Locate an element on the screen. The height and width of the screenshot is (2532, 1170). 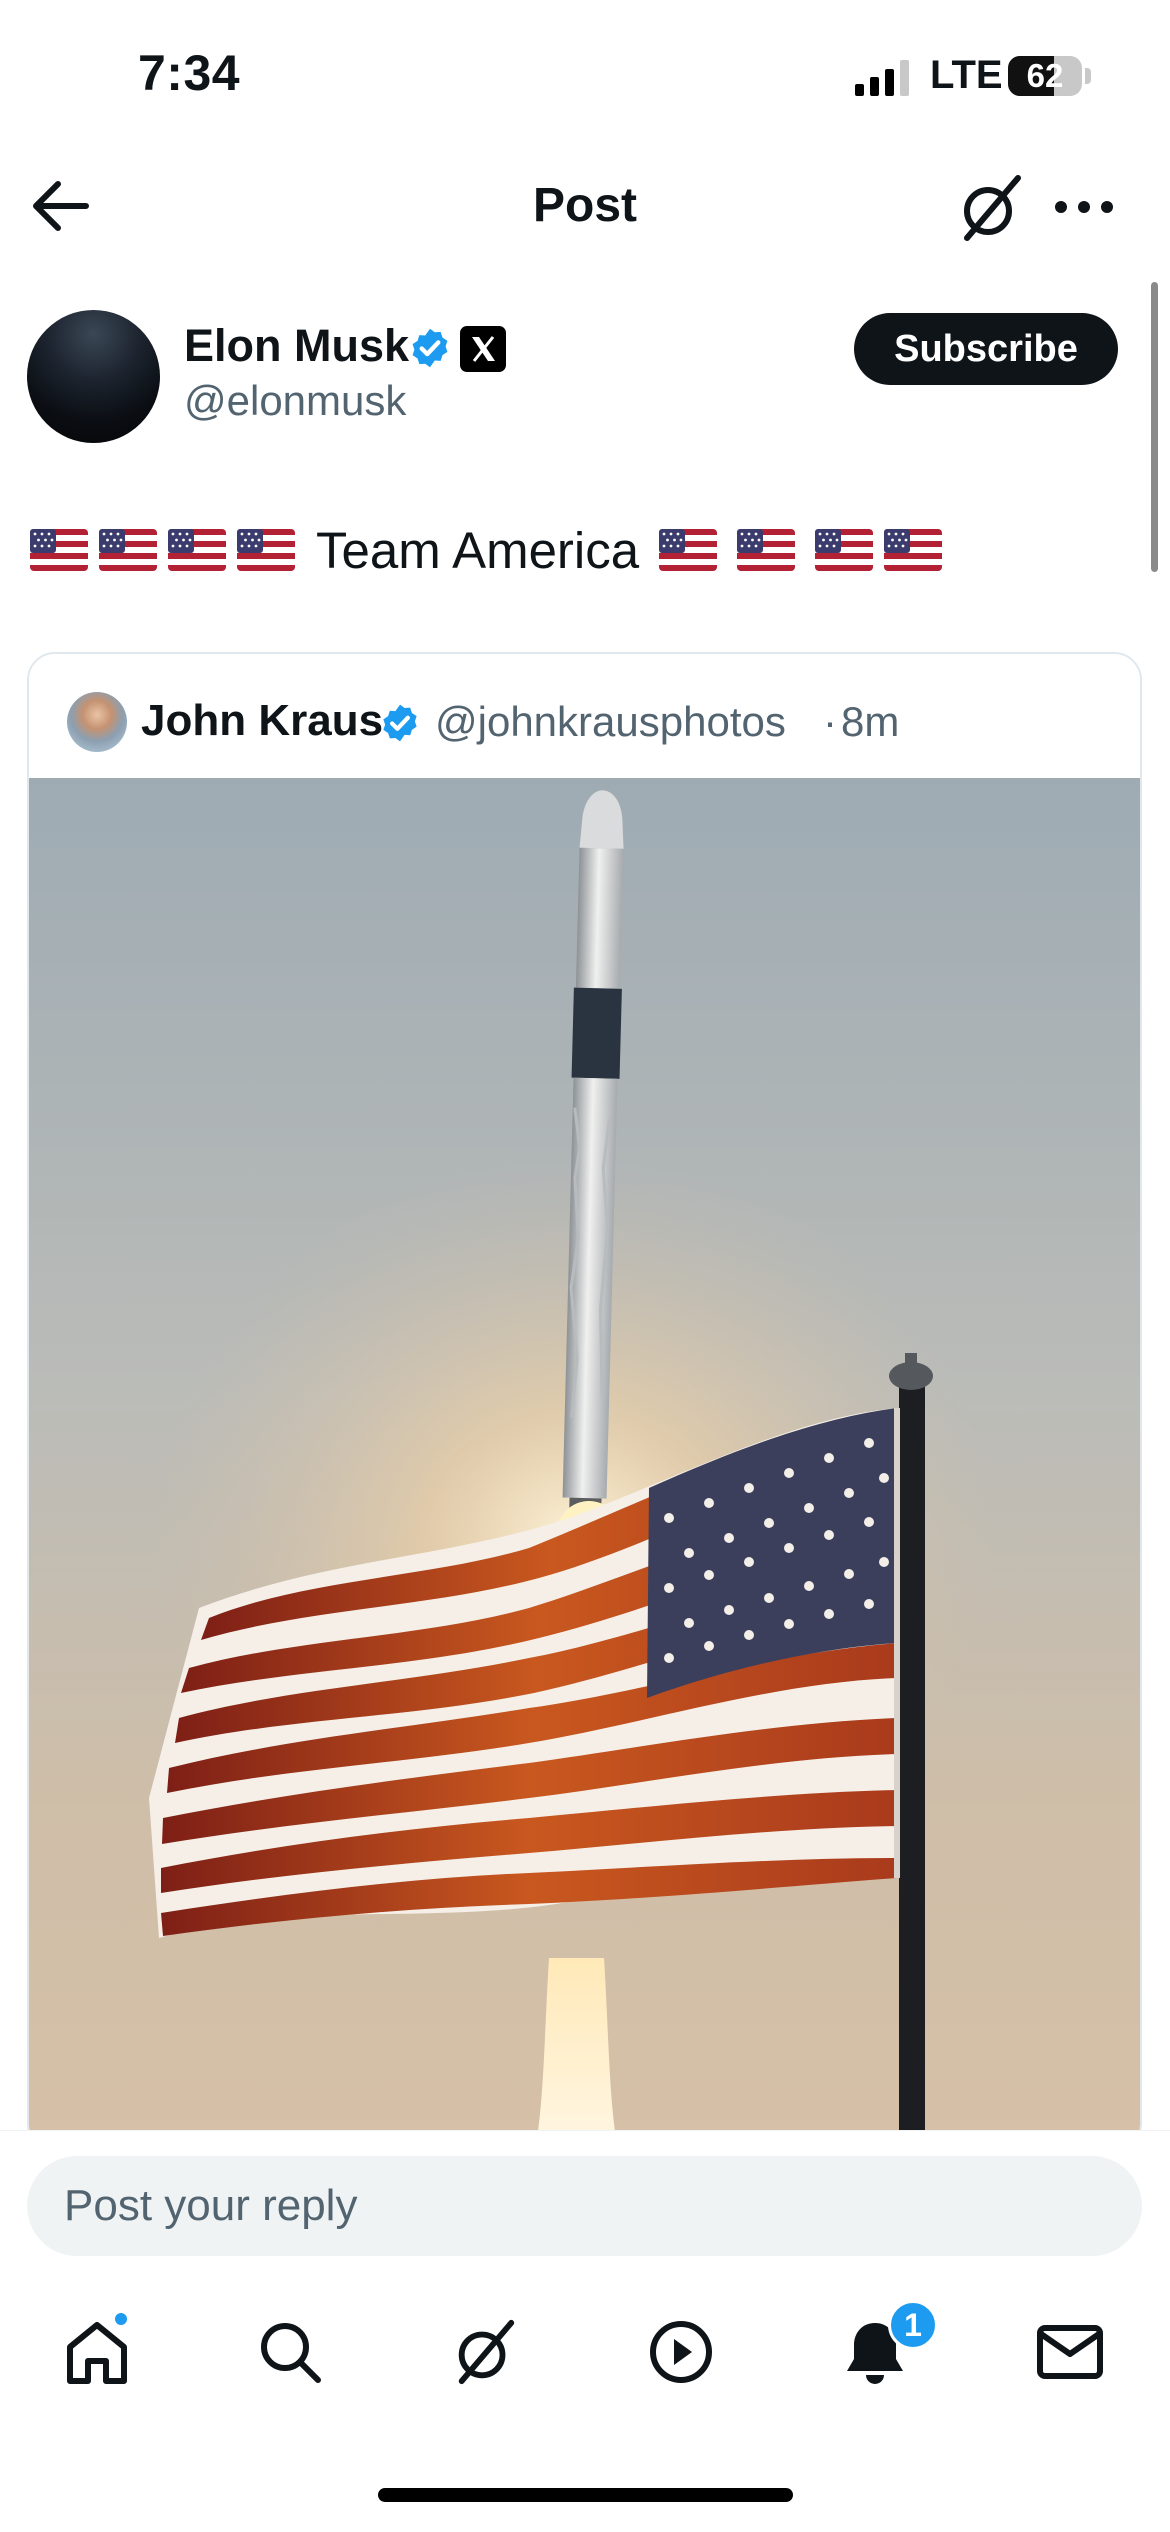
reply-bar: Post your reply is located at coordinates (585, 2201).